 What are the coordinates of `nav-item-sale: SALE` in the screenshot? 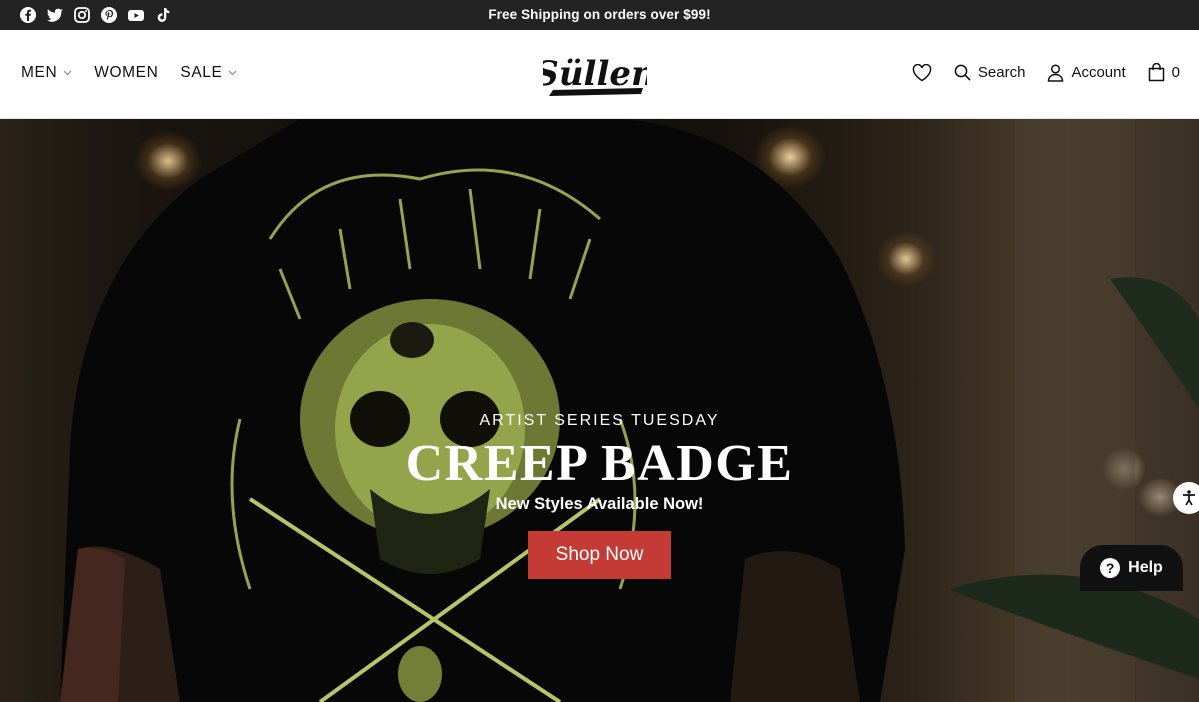 It's located at (208, 73).